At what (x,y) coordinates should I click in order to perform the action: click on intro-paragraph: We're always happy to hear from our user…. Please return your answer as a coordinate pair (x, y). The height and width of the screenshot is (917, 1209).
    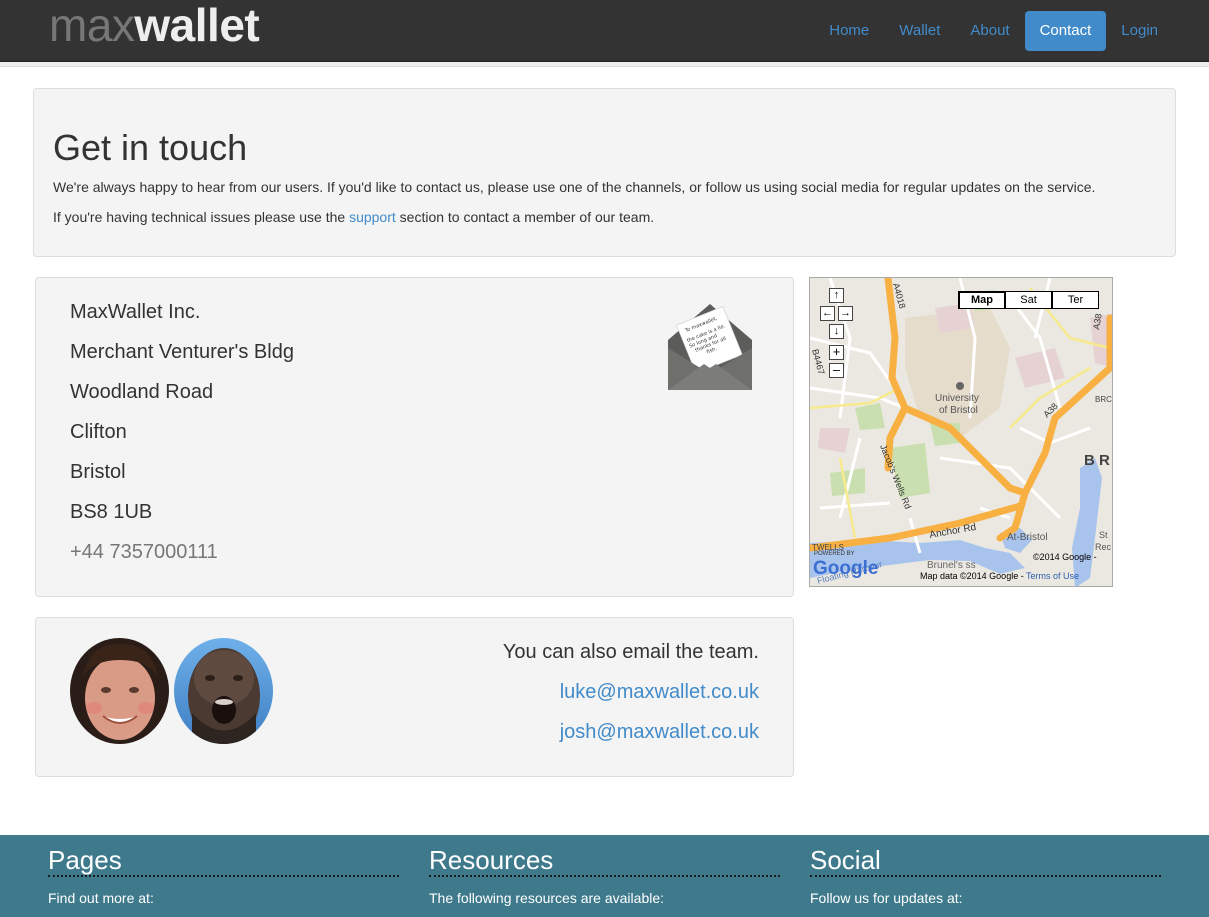
    Looking at the image, I should click on (574, 187).